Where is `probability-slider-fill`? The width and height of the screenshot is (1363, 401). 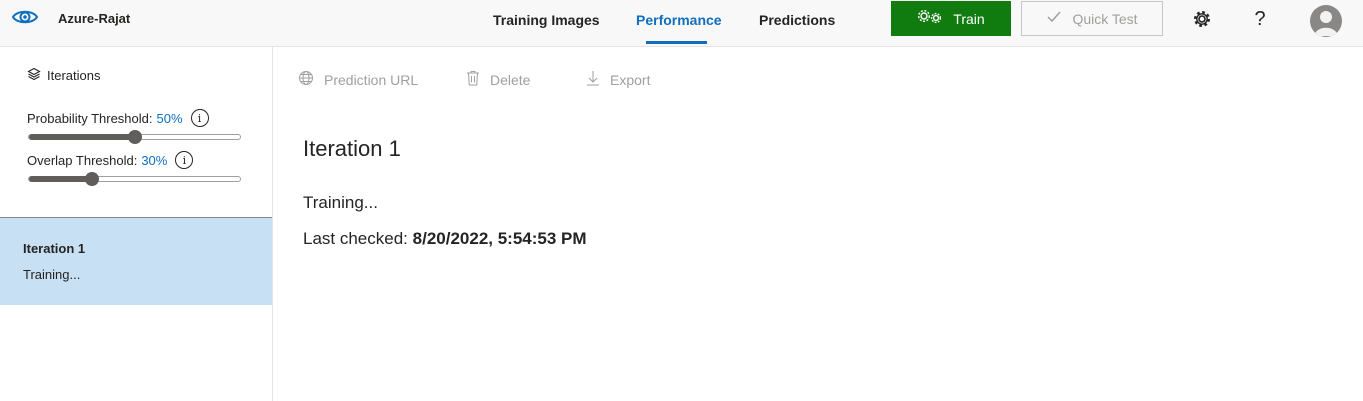 probability-slider-fill is located at coordinates (82, 137).